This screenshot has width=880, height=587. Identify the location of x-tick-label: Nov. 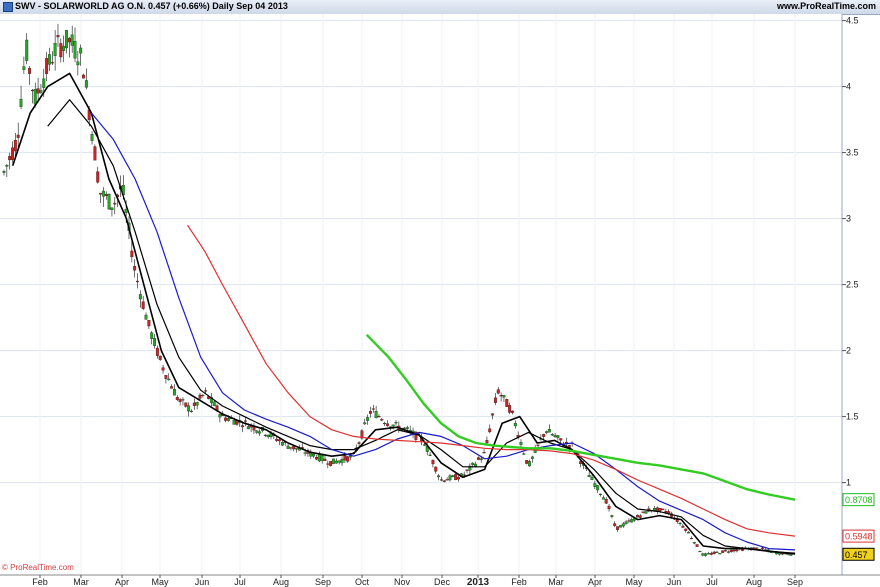
(402, 582).